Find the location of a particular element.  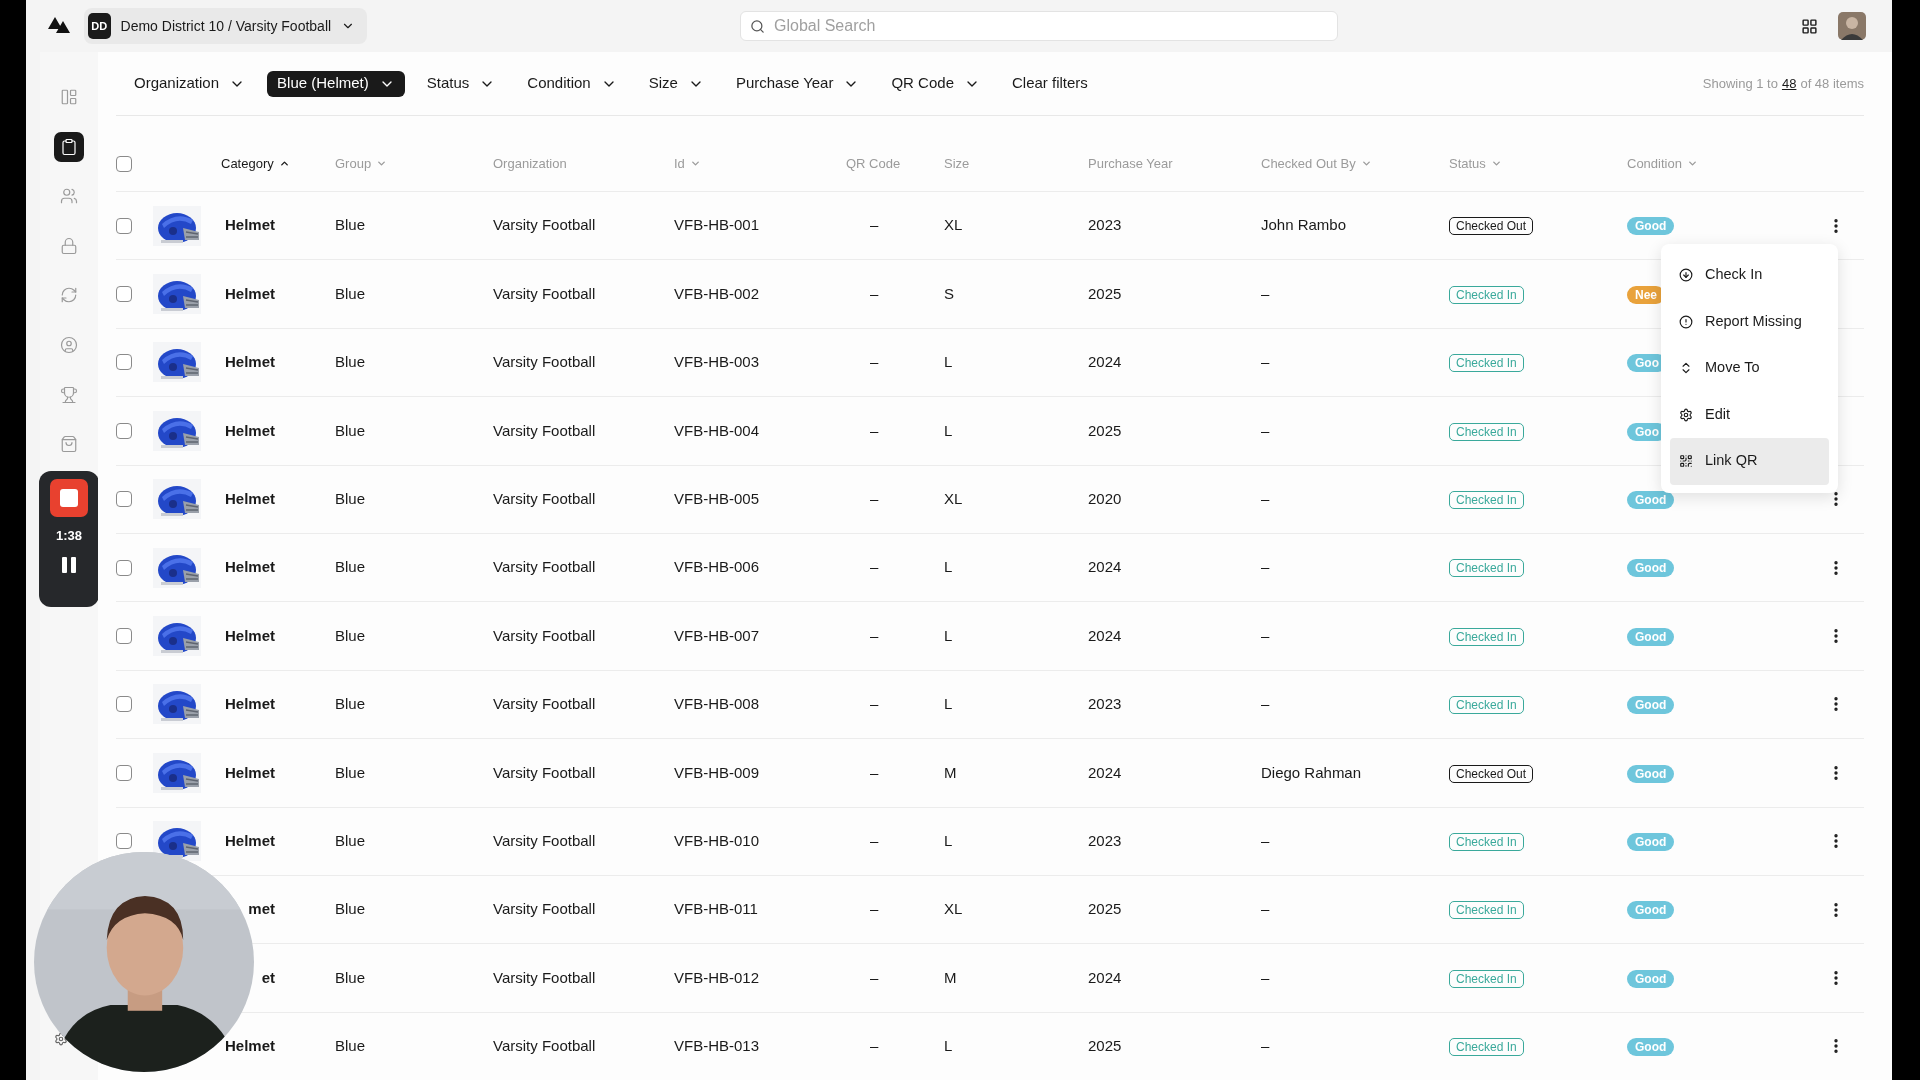

search-field: Global Search is located at coordinates (1039, 26).